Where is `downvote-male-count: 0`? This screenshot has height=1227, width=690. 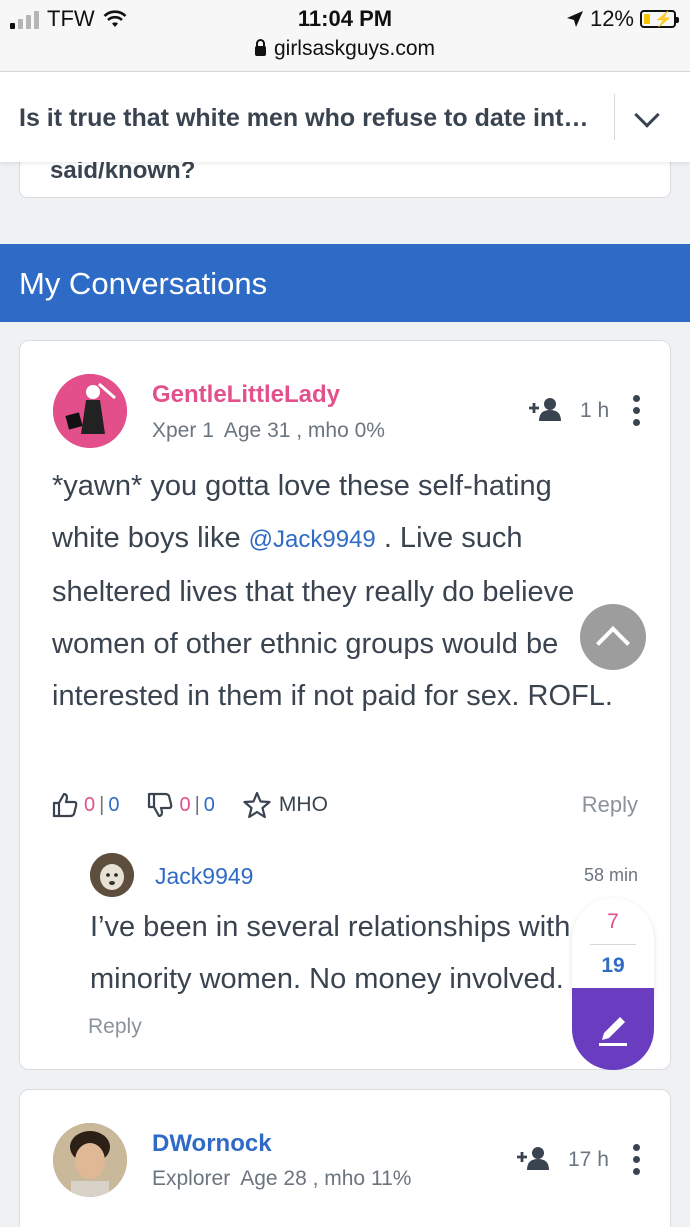 downvote-male-count: 0 is located at coordinates (209, 804).